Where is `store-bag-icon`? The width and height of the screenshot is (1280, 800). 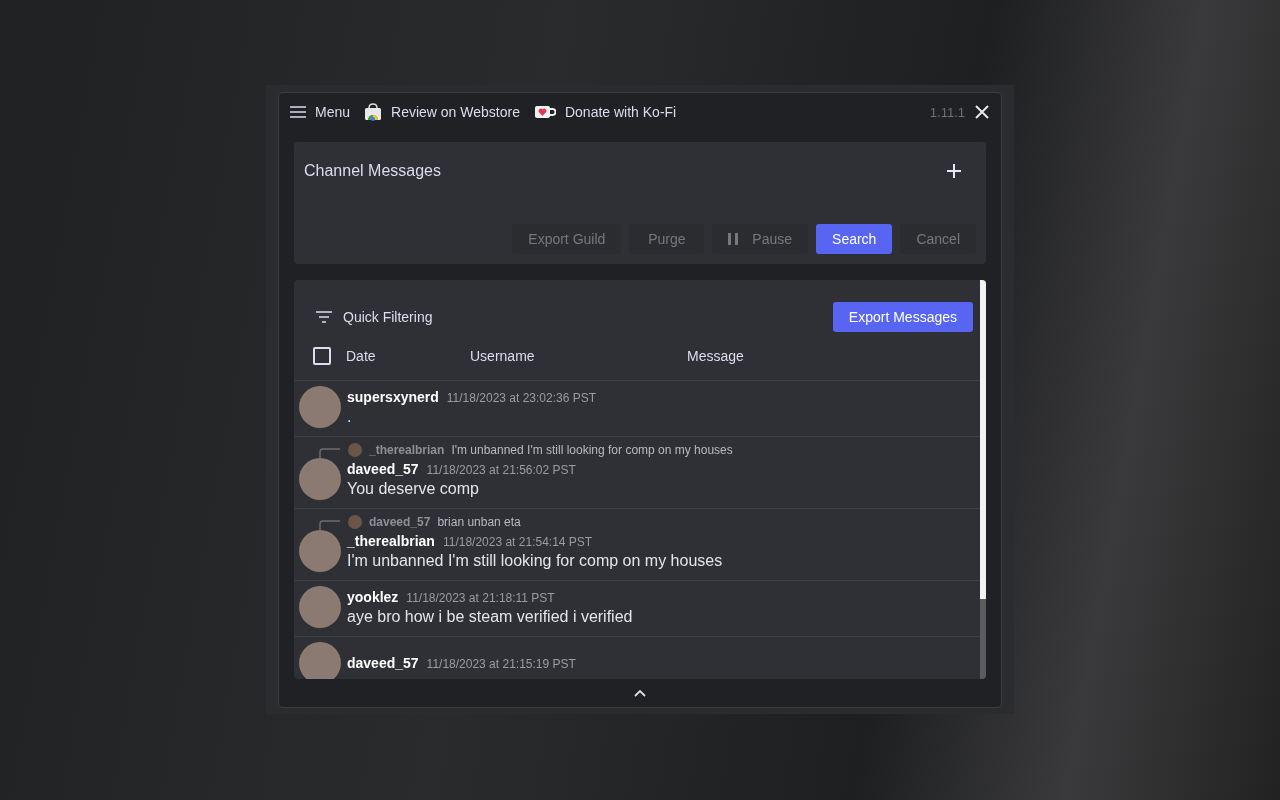 store-bag-icon is located at coordinates (373, 112).